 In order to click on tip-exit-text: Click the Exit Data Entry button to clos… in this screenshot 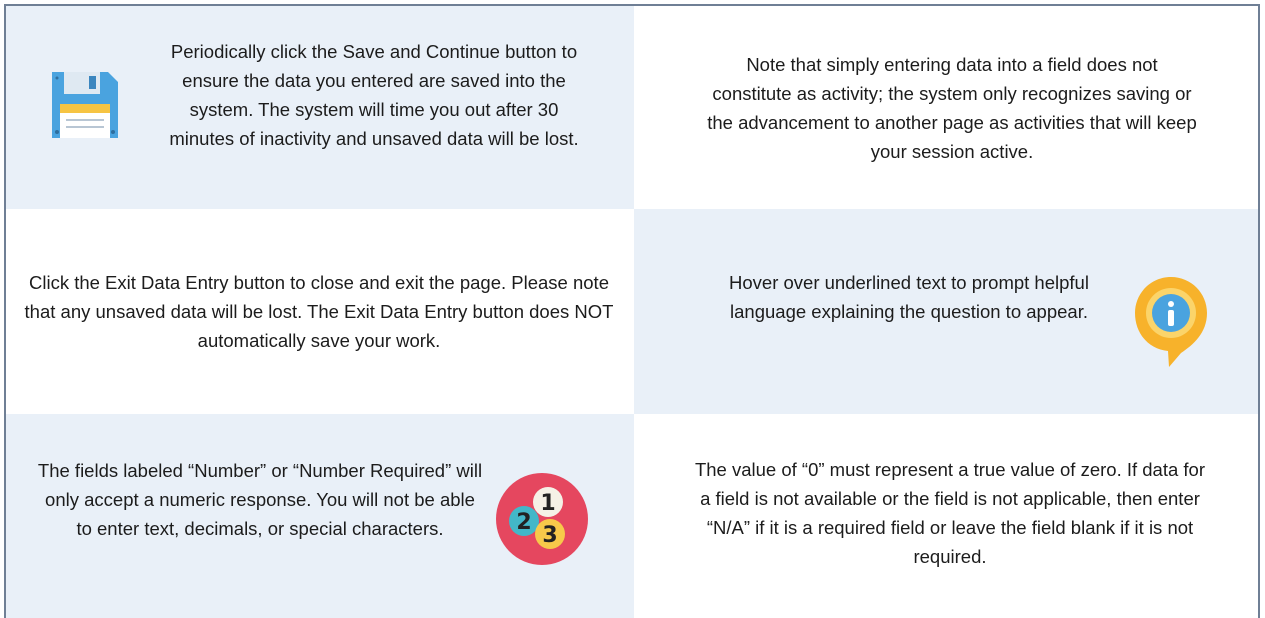, I will do `click(319, 311)`.